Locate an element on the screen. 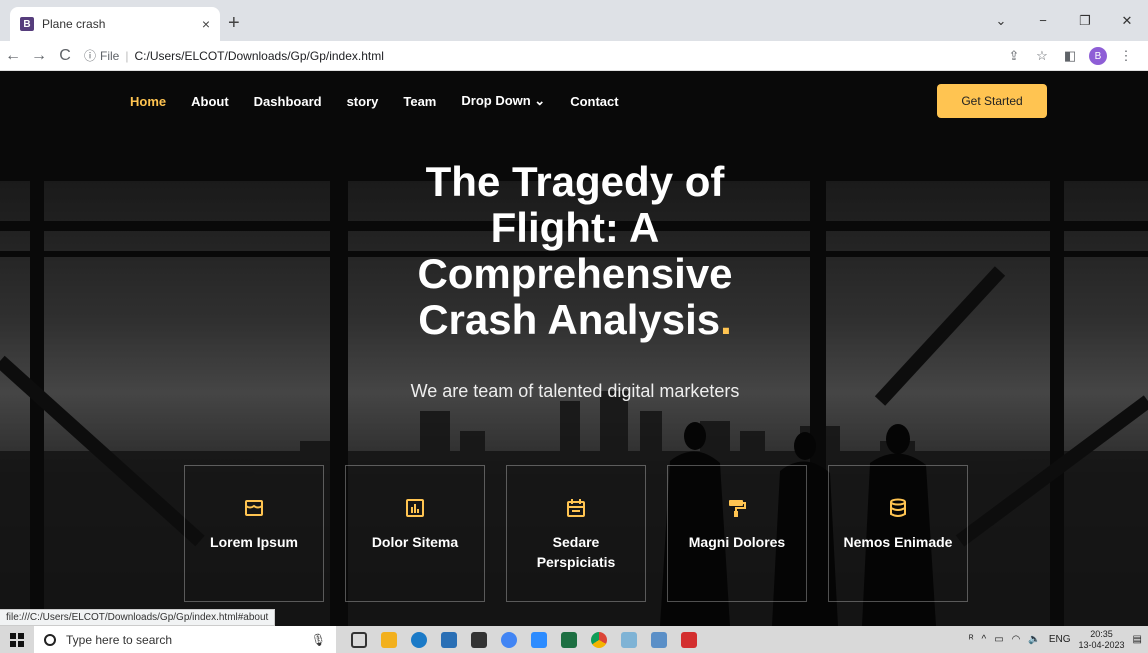 The width and height of the screenshot is (1148, 653). edge-icon is located at coordinates (419, 639).